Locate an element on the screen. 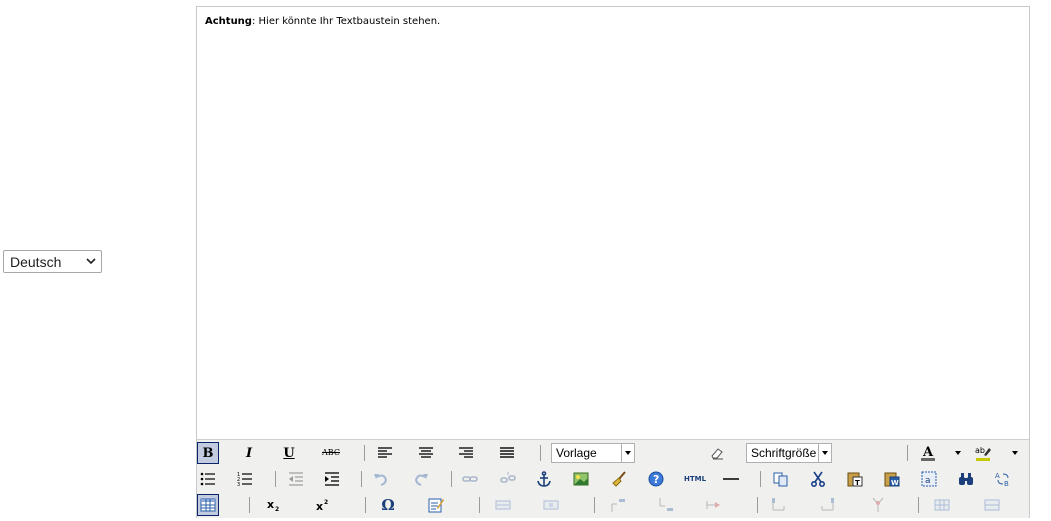  insert-column-after-button is located at coordinates (828, 505).